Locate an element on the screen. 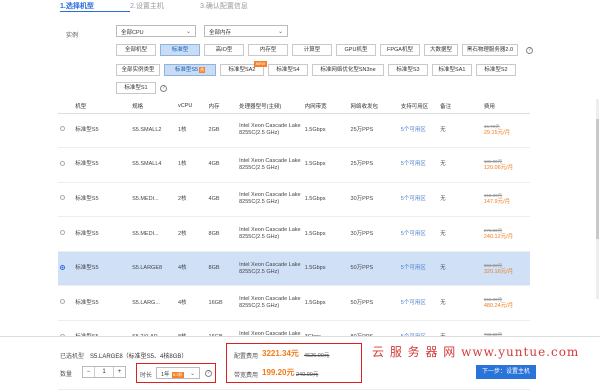  duration-label: 时长 is located at coordinates (146, 376).